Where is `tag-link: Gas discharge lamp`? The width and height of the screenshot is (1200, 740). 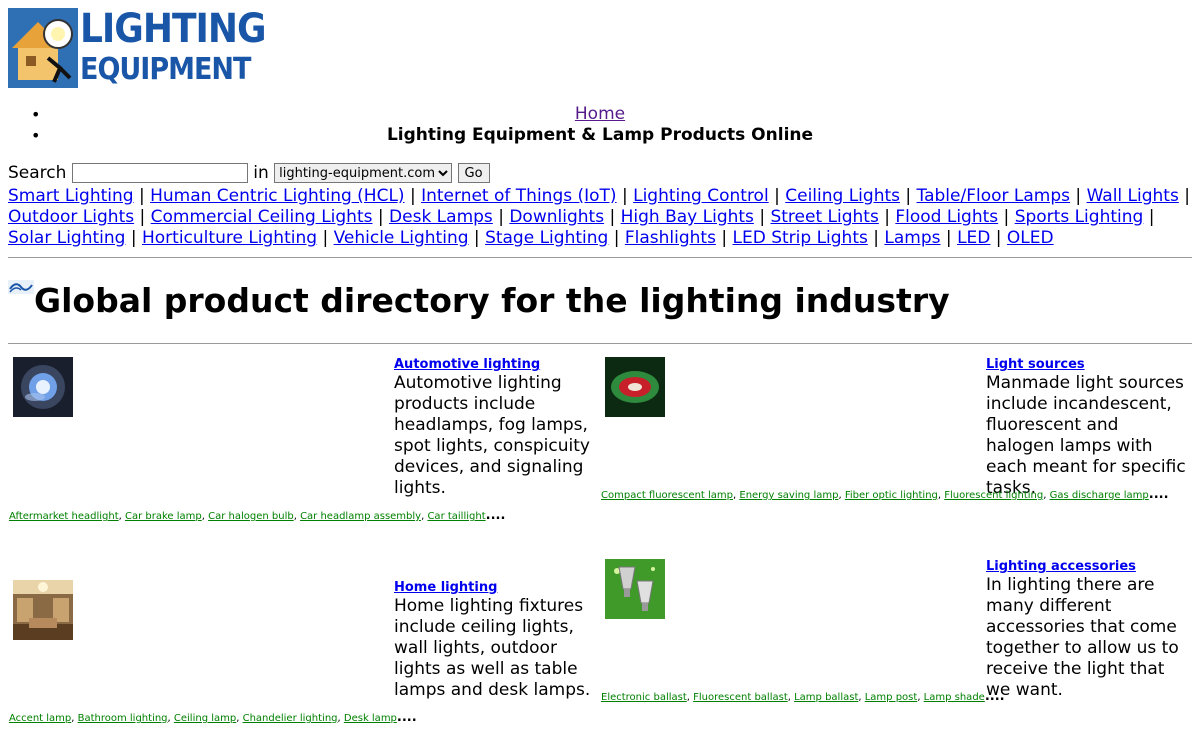 tag-link: Gas discharge lamp is located at coordinates (1099, 495).